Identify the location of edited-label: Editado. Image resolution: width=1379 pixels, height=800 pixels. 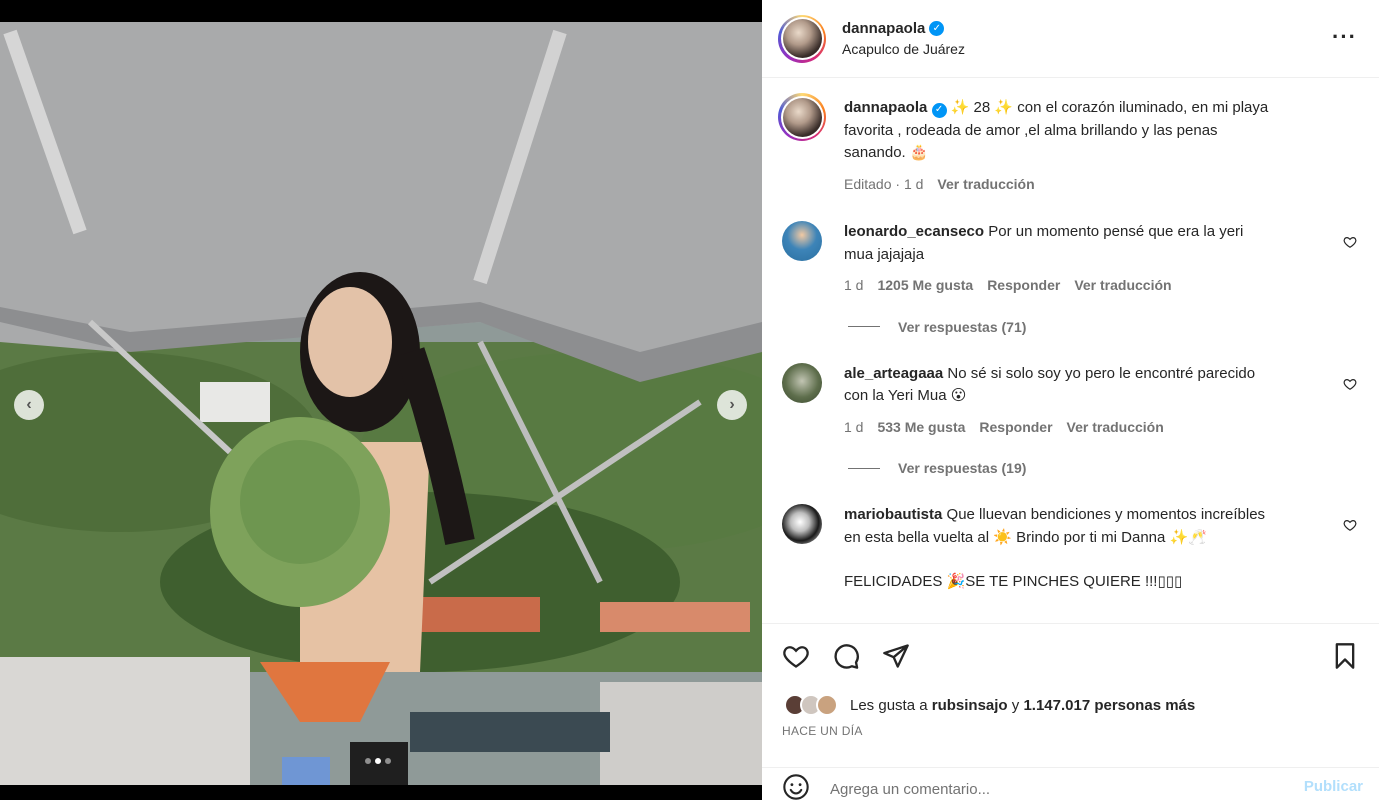
(868, 183).